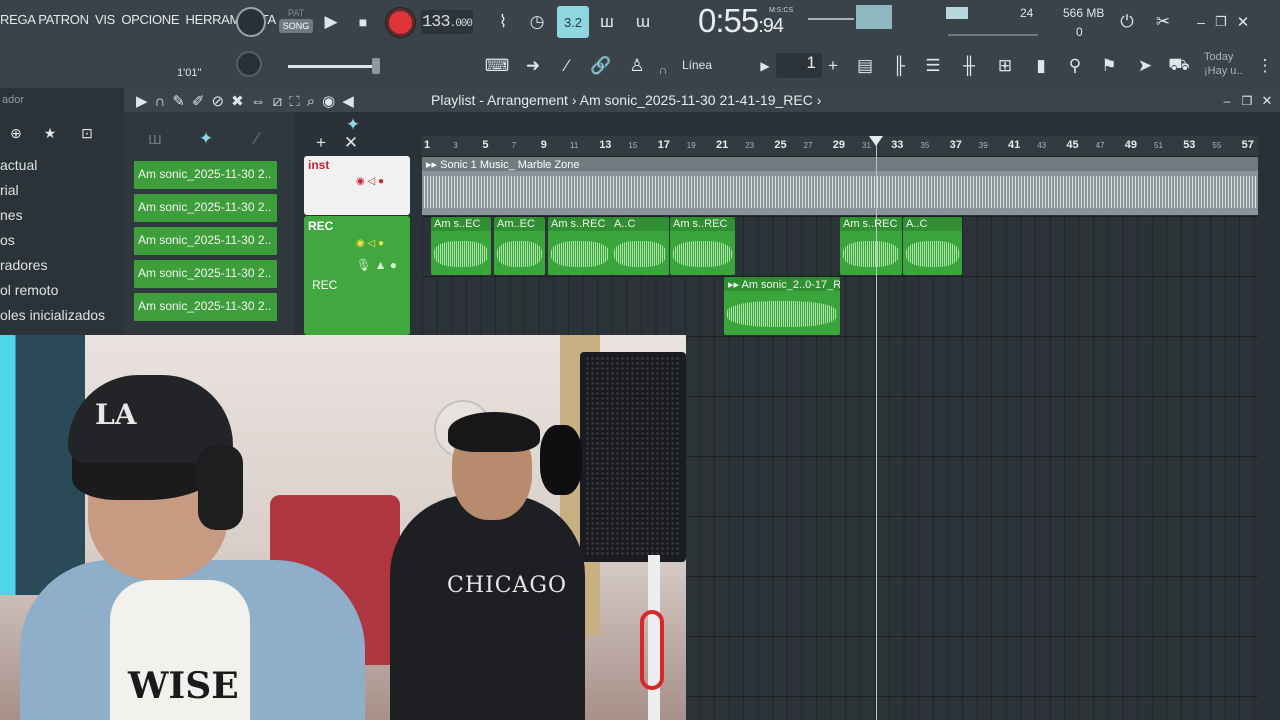  What do you see at coordinates (1041, 66) in the screenshot?
I see `project-icon: ▮` at bounding box center [1041, 66].